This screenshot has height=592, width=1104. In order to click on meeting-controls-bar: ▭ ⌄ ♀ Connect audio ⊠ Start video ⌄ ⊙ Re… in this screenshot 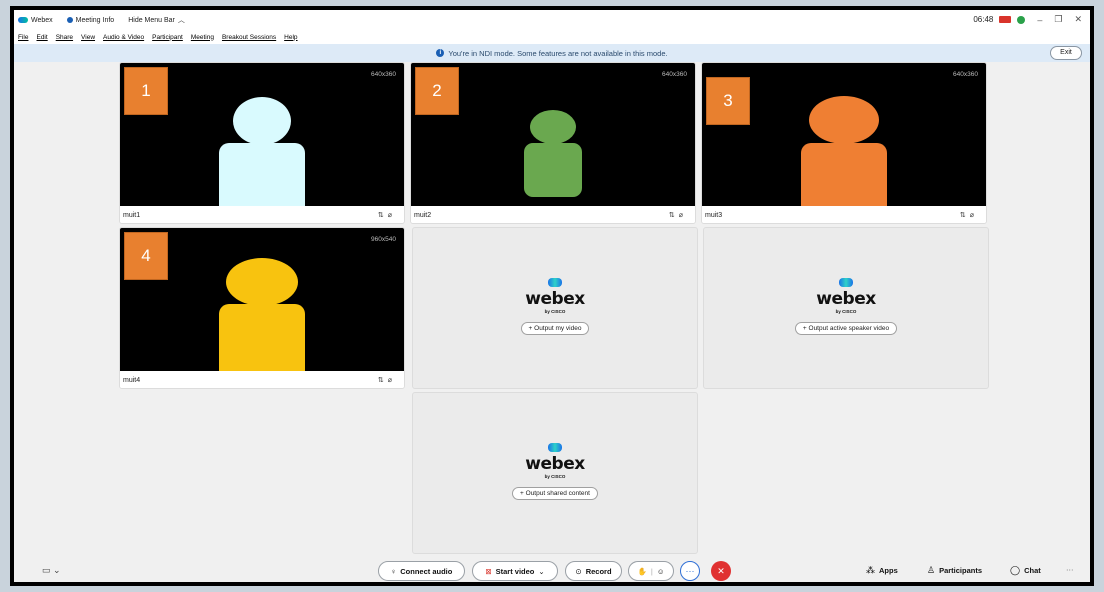, I will do `click(552, 570)`.